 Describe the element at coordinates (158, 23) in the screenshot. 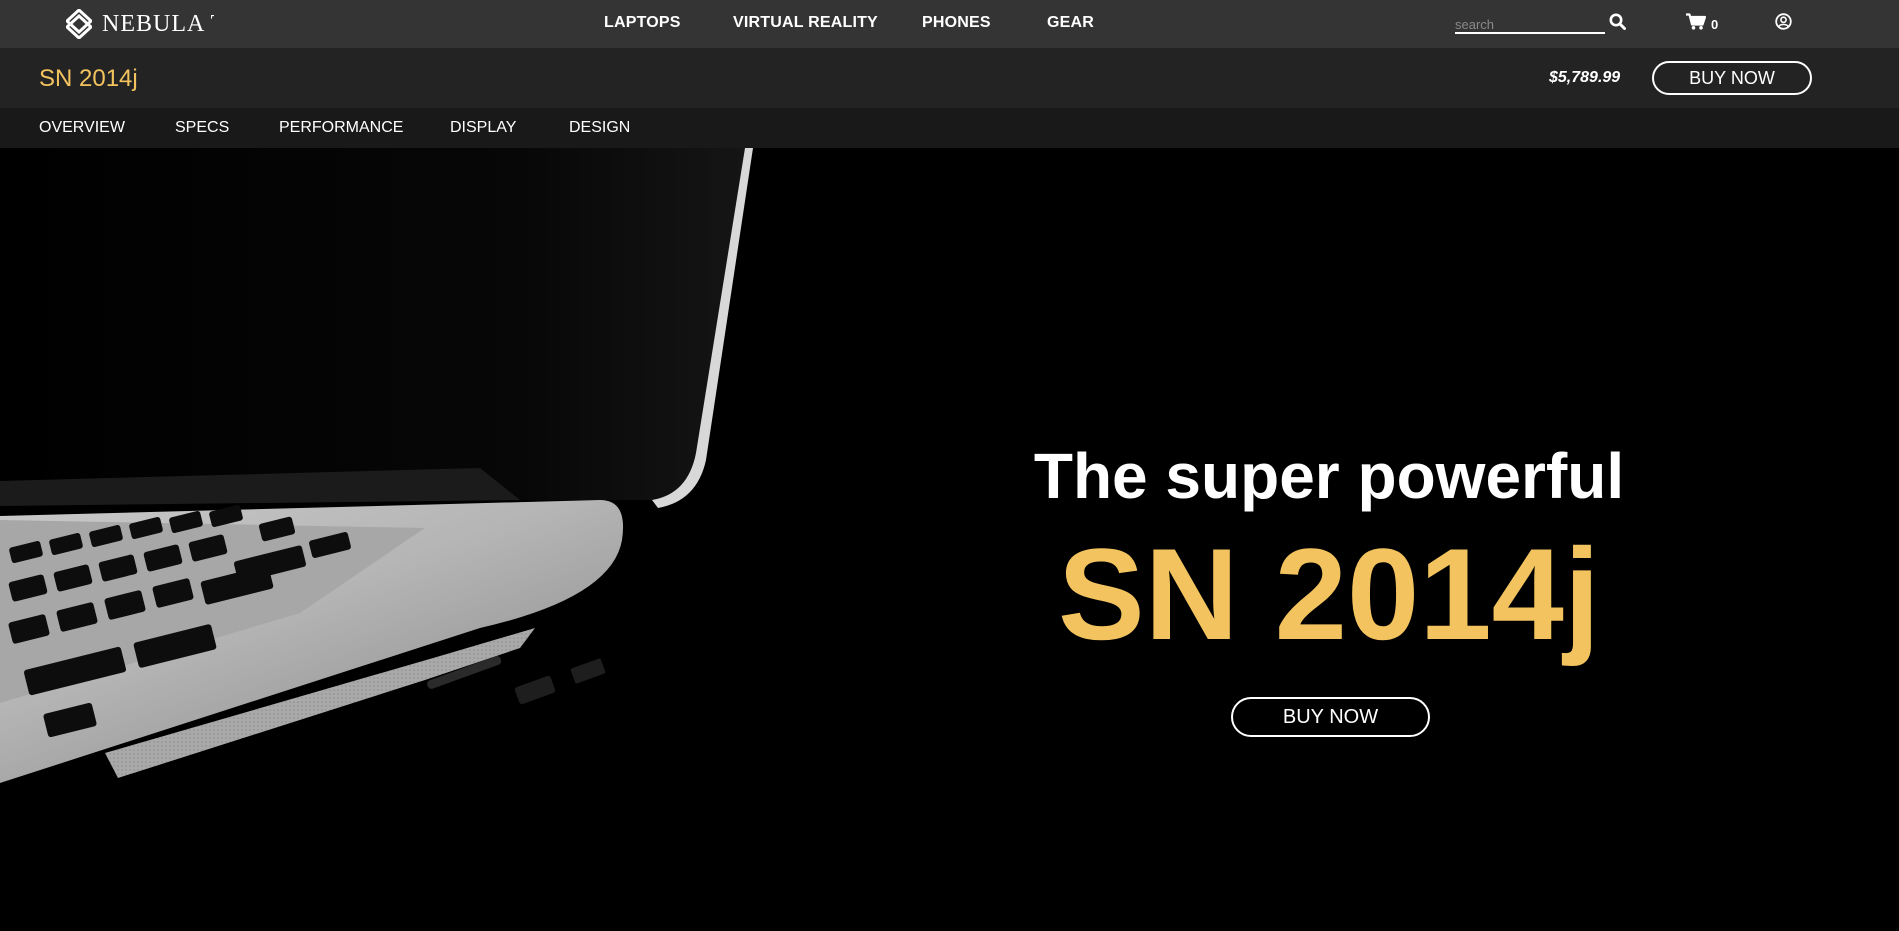

I see `brand-name: NEBULA T` at that location.